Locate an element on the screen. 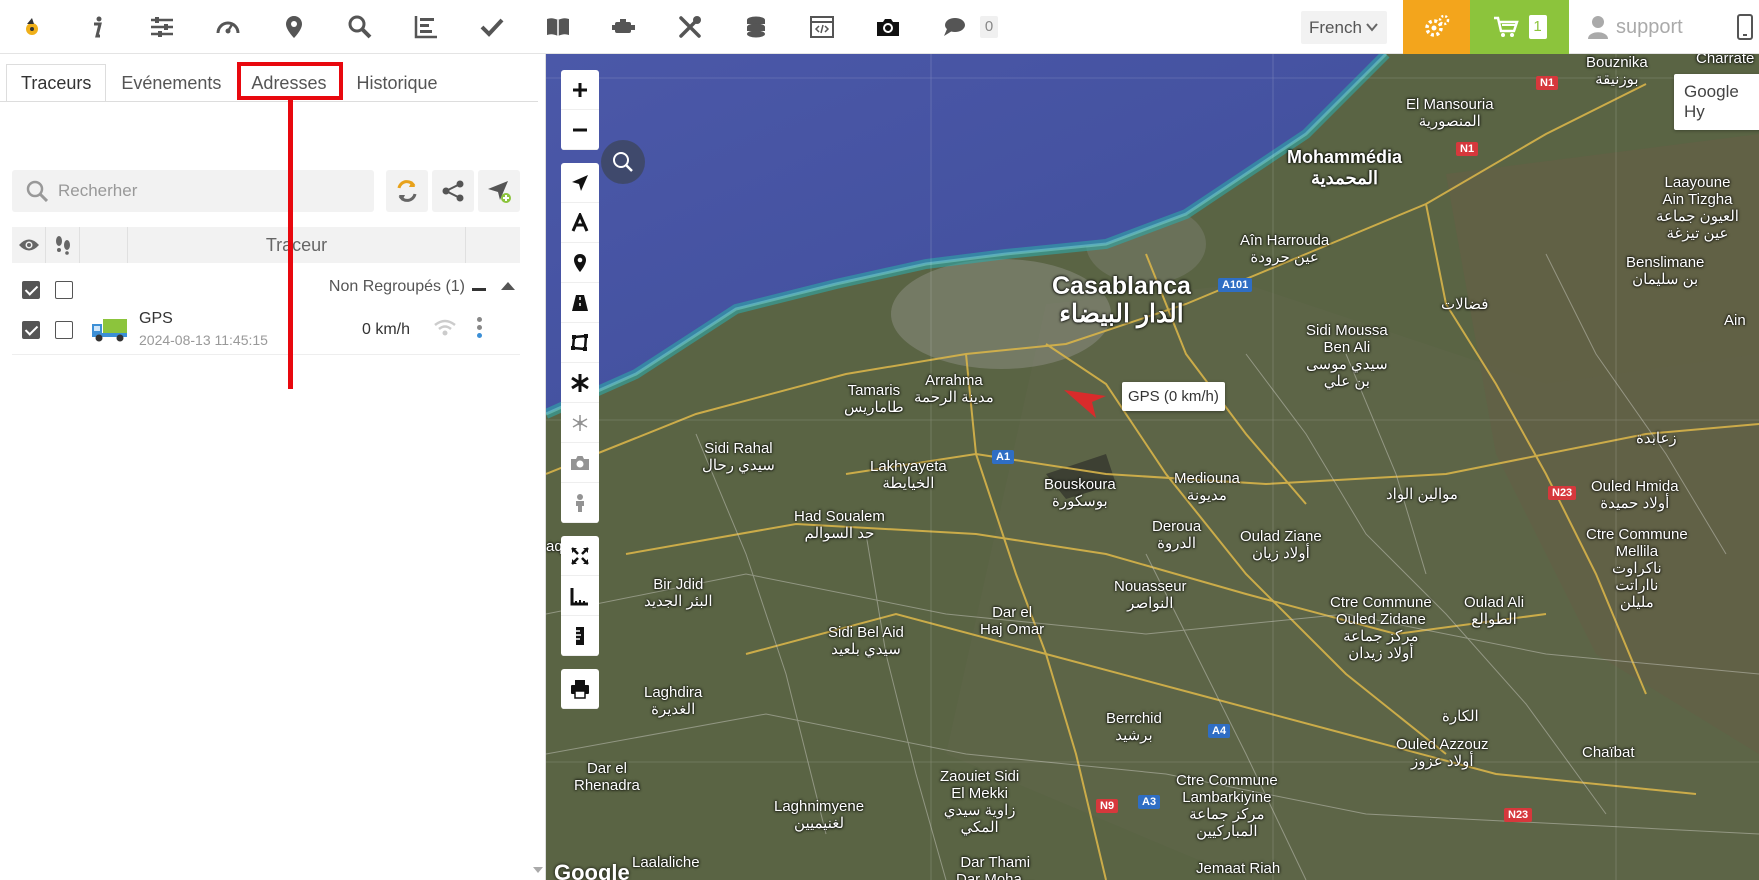 This screenshot has height=880, width=1759. signal-icon is located at coordinates (445, 327).